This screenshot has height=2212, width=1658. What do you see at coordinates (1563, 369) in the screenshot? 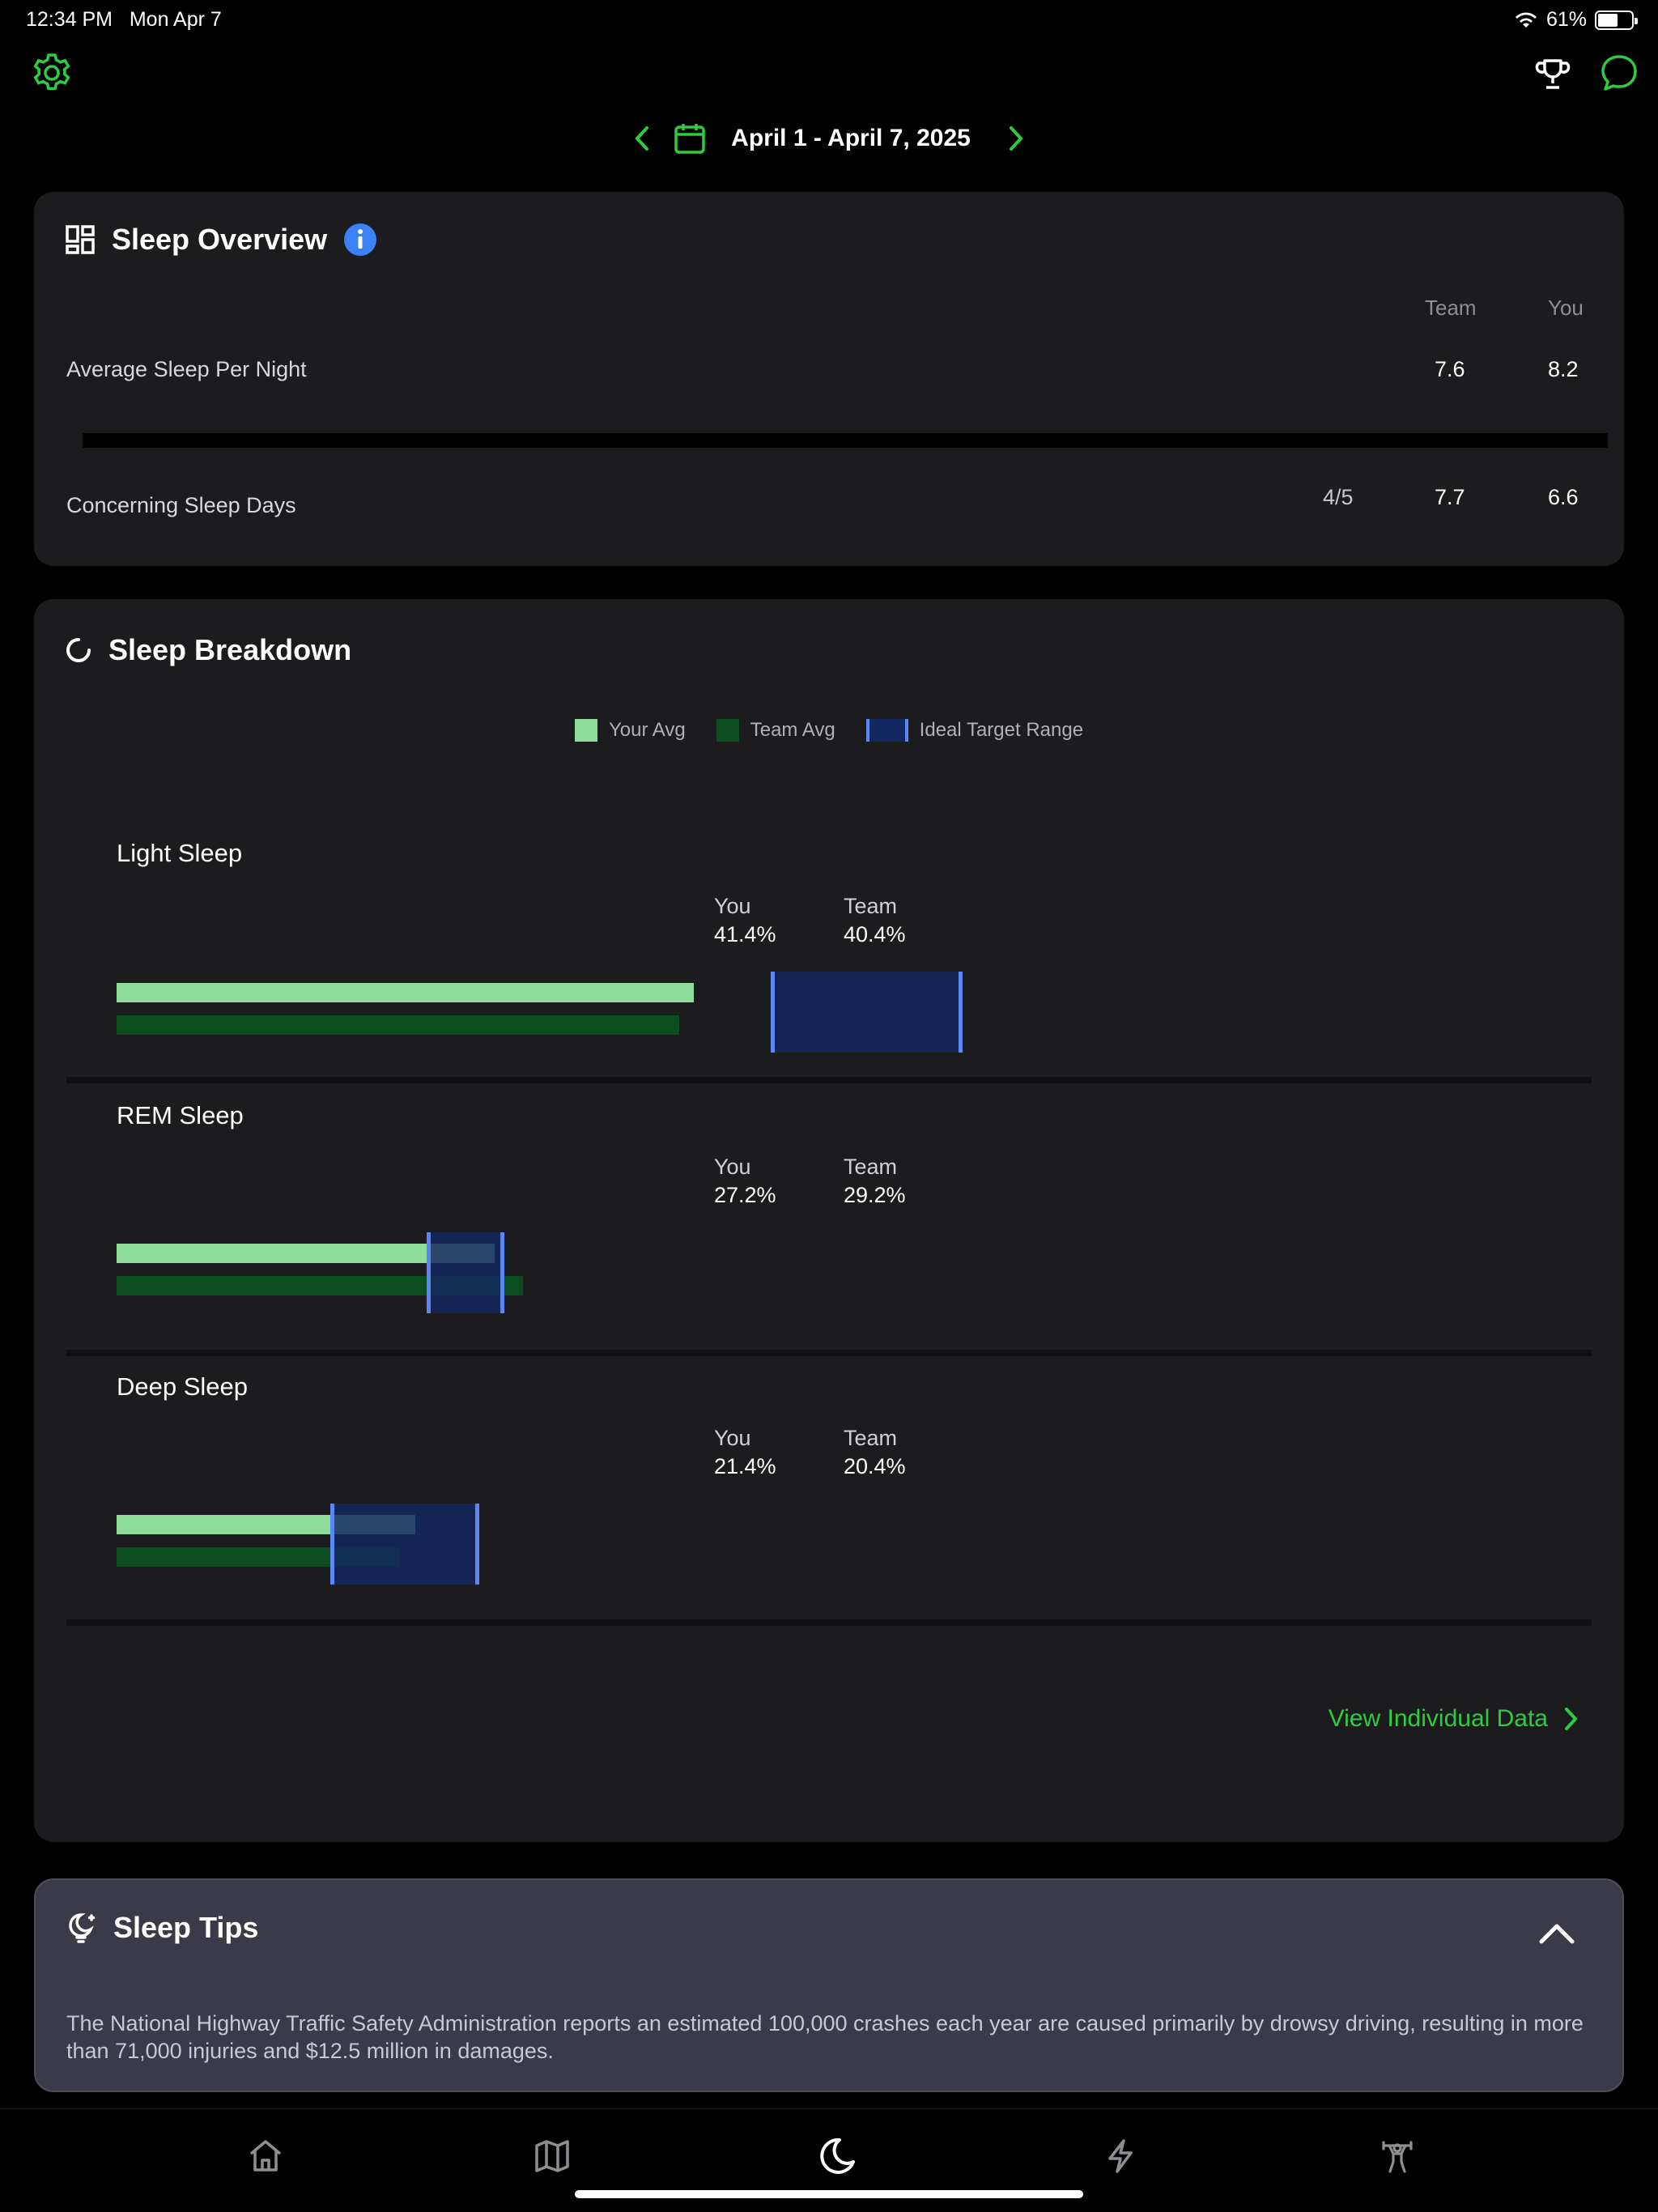
I see `average-sleep-you-value: 8.2` at bounding box center [1563, 369].